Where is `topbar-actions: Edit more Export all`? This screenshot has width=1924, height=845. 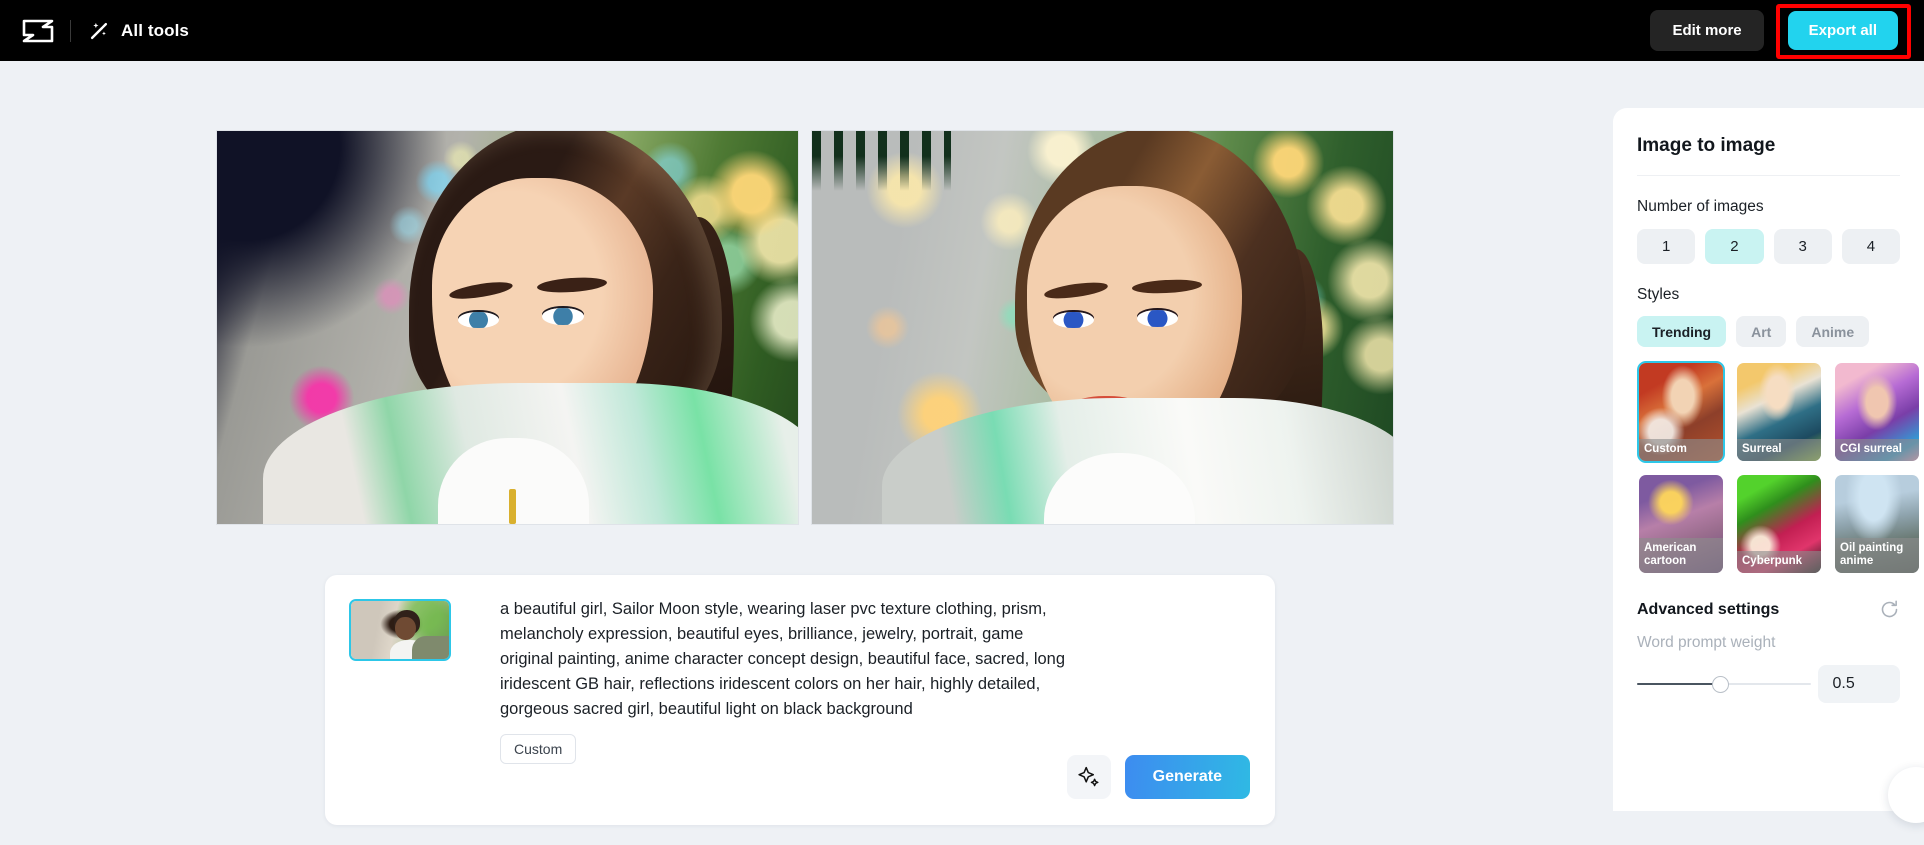
topbar-actions: Edit more Export all is located at coordinates (1787, 30).